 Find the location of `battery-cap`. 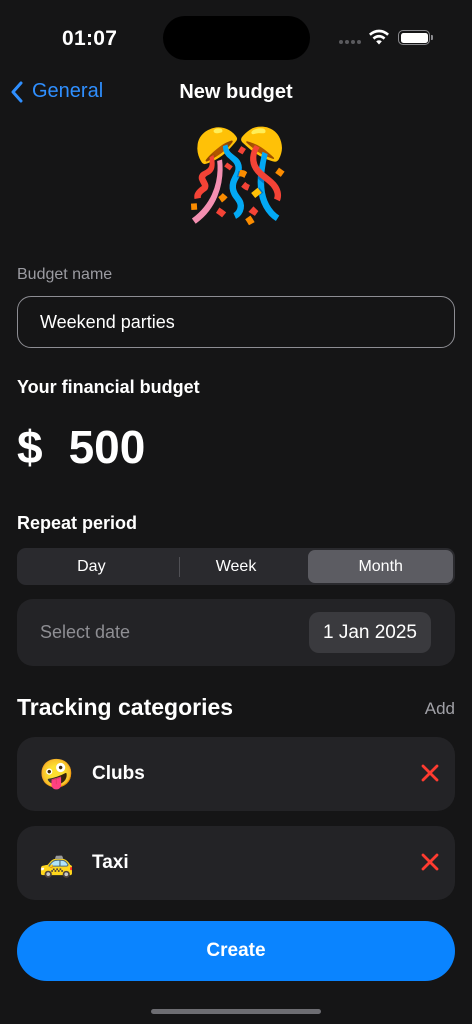

battery-cap is located at coordinates (432, 37).